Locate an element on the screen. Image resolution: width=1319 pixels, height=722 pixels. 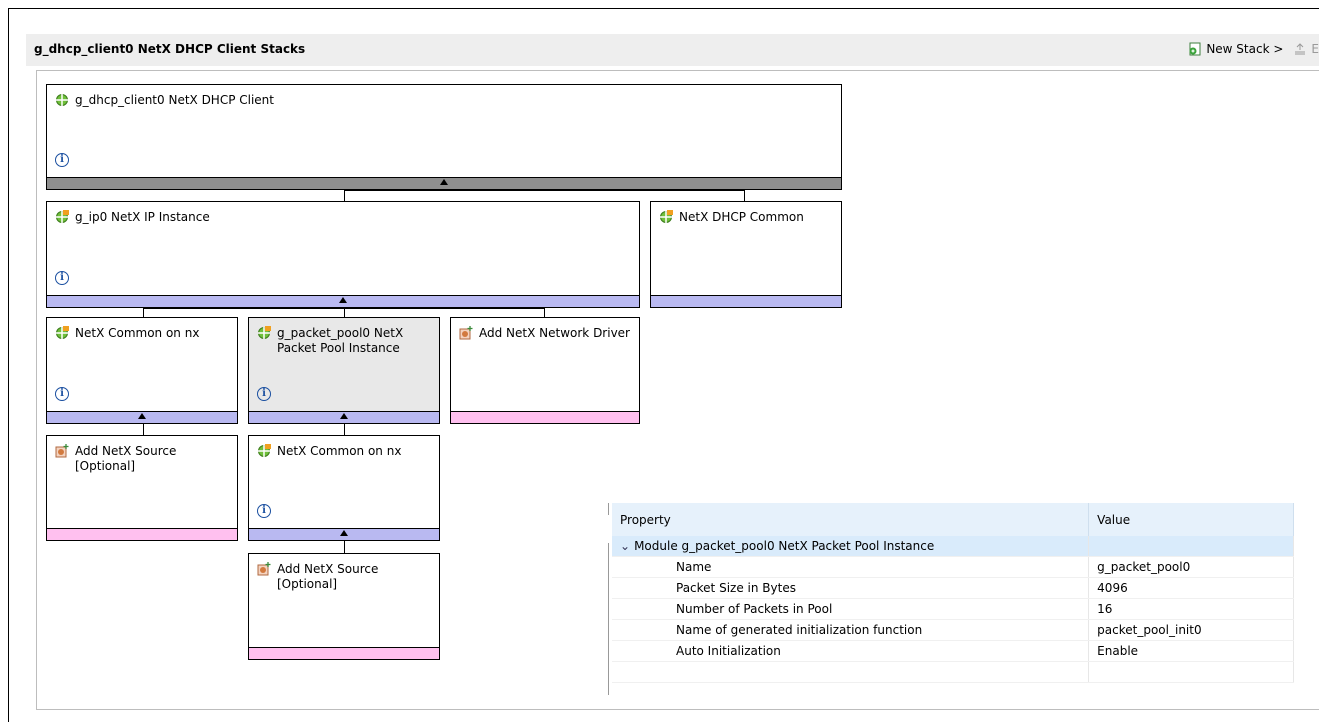
block-header: g_packet_pool0 NetX Packet Pool Instance is located at coordinates (346, 341).